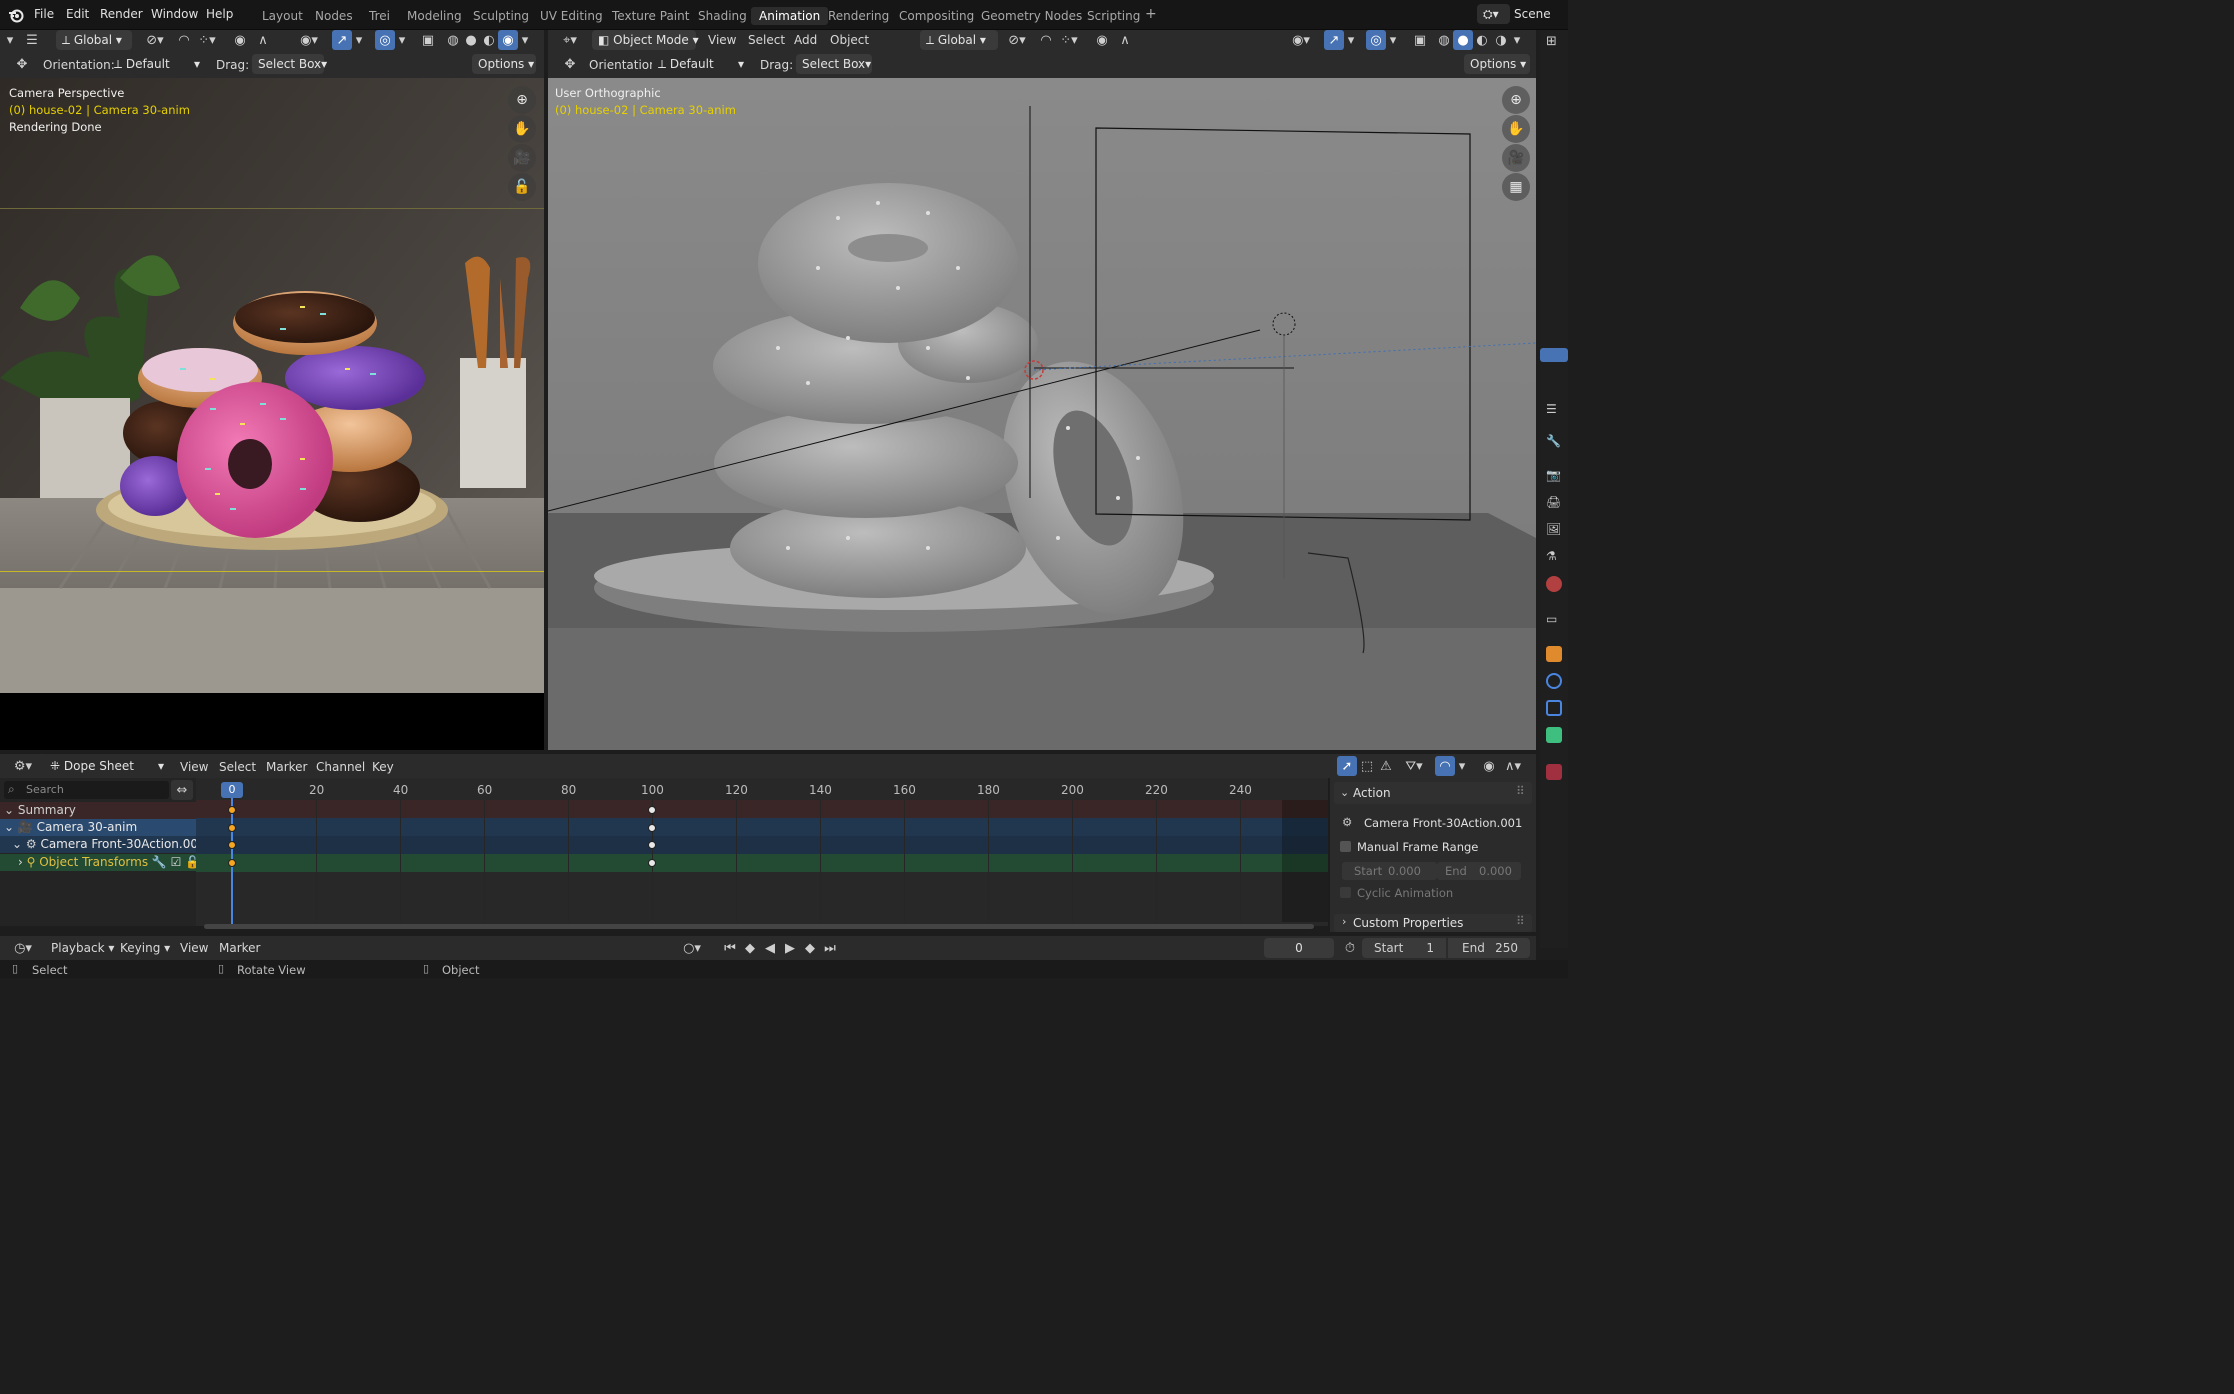 The height and width of the screenshot is (1394, 2234). Describe the element at coordinates (1554, 557) in the screenshot. I see `scene-properties-icon: ⚗` at that location.